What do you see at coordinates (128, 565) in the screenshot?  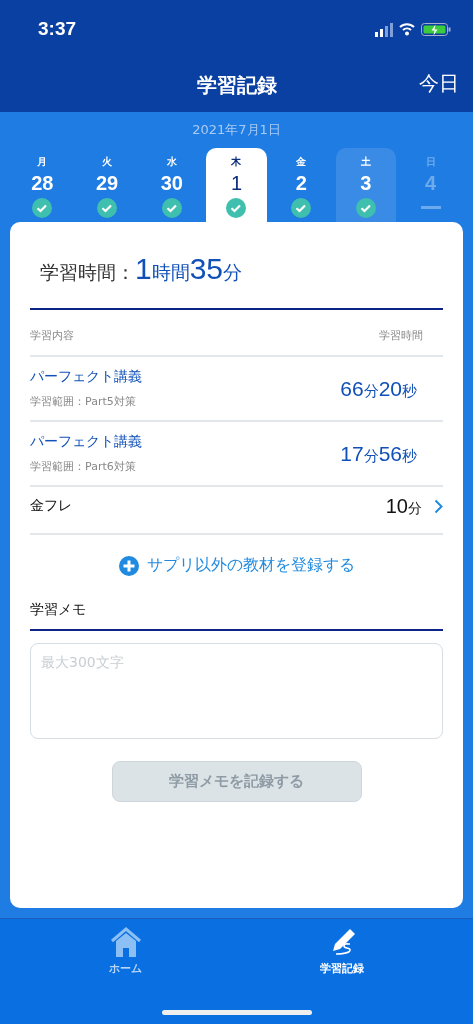 I see `plus-icon` at bounding box center [128, 565].